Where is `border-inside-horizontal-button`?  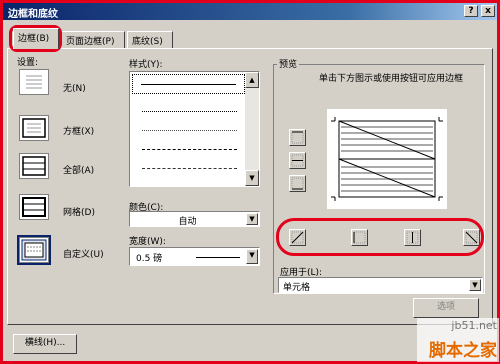 border-inside-horizontal-button is located at coordinates (297, 160).